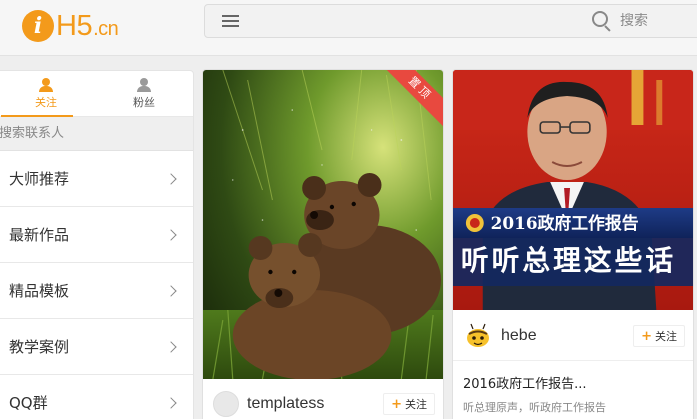  I want to click on search-icon, so click(602, 21).